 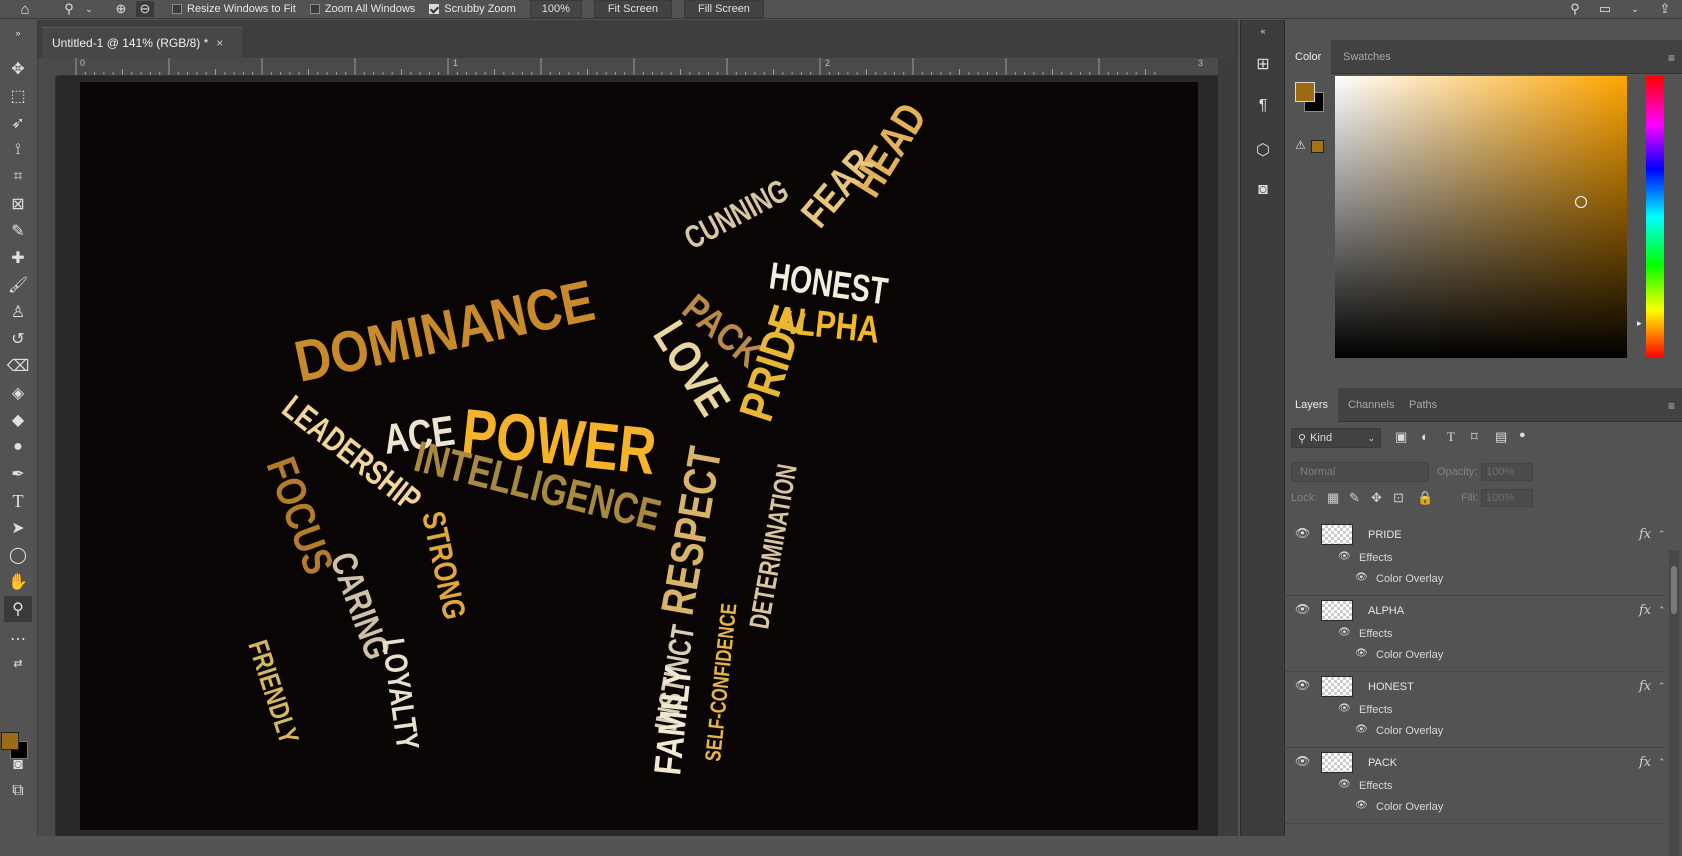 What do you see at coordinates (1385, 535) in the screenshot?
I see `layer-name: PRIDE` at bounding box center [1385, 535].